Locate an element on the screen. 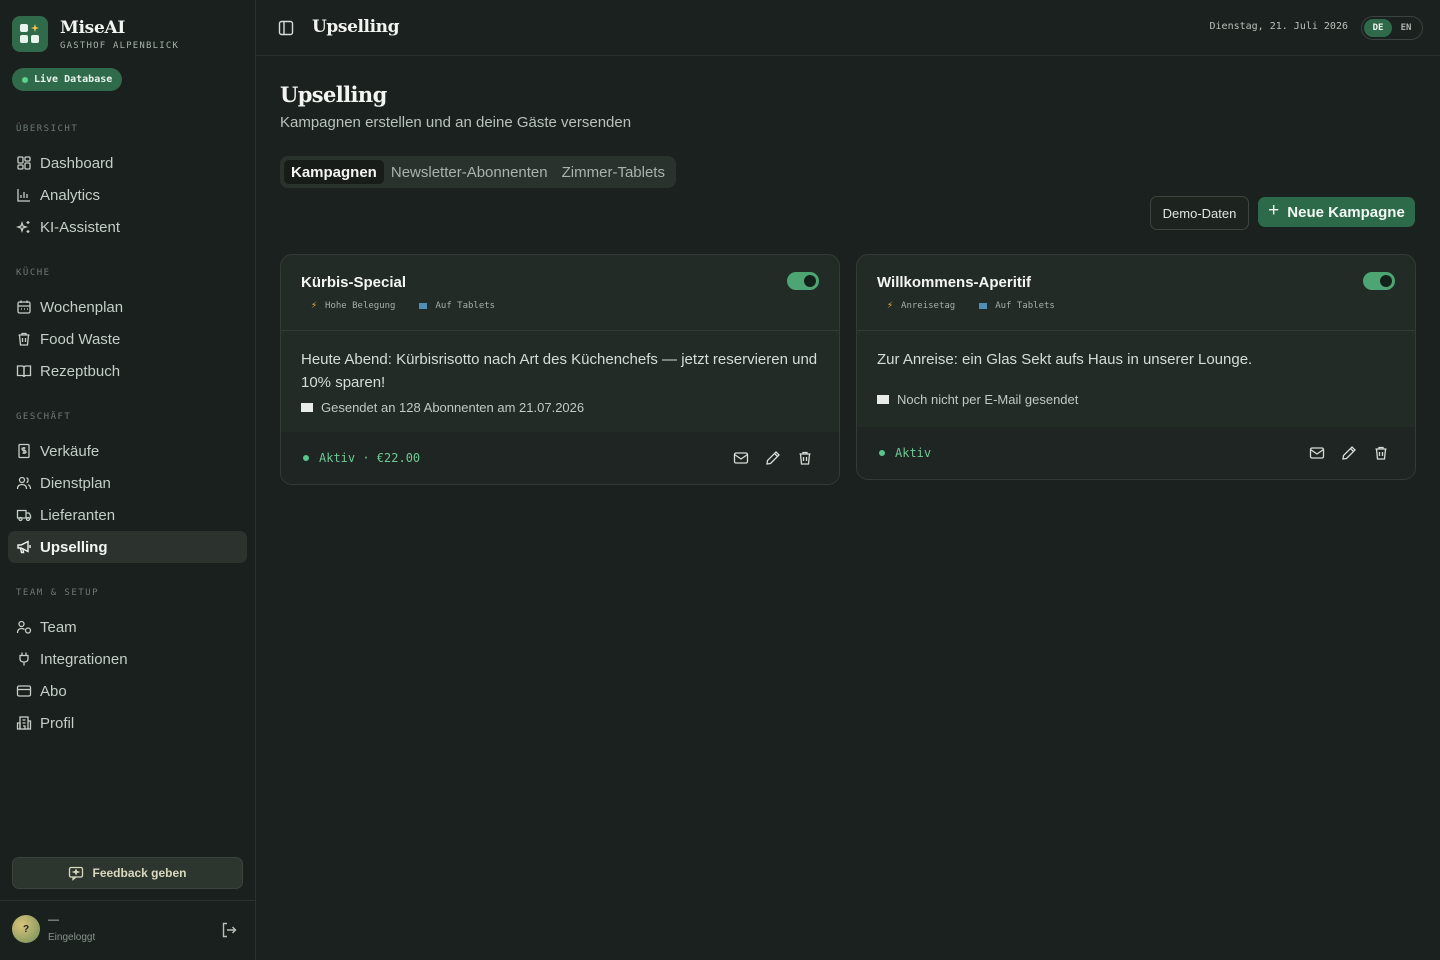  user-divider is located at coordinates (127, 900).